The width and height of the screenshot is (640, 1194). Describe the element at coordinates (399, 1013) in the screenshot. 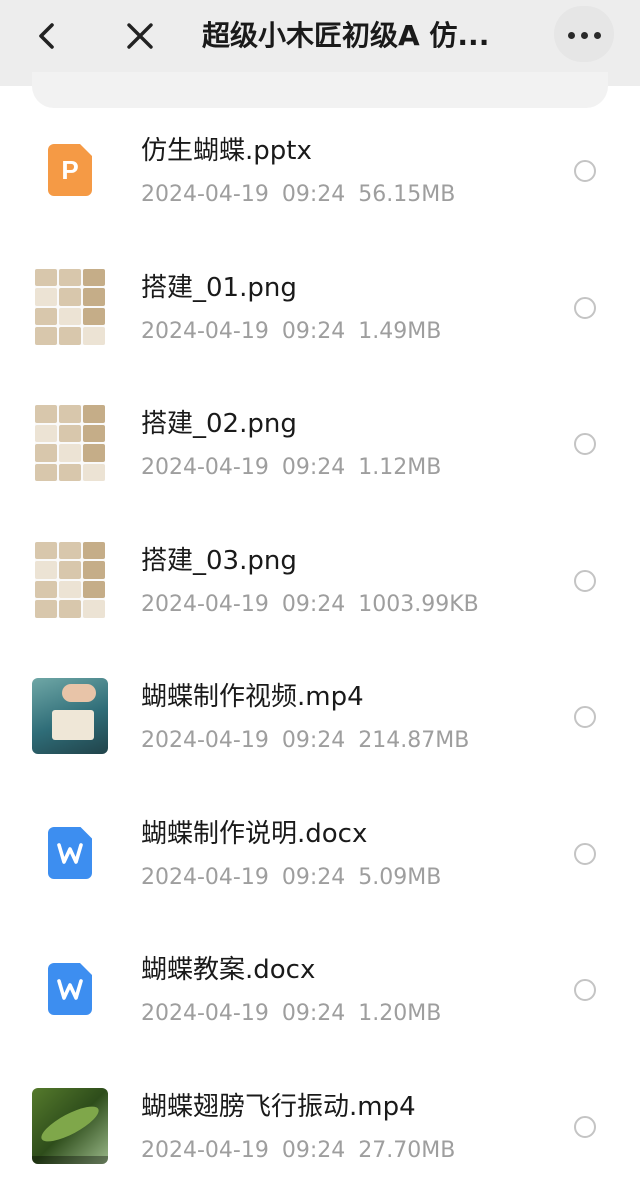

I see `file-size: 1.20MB` at that location.